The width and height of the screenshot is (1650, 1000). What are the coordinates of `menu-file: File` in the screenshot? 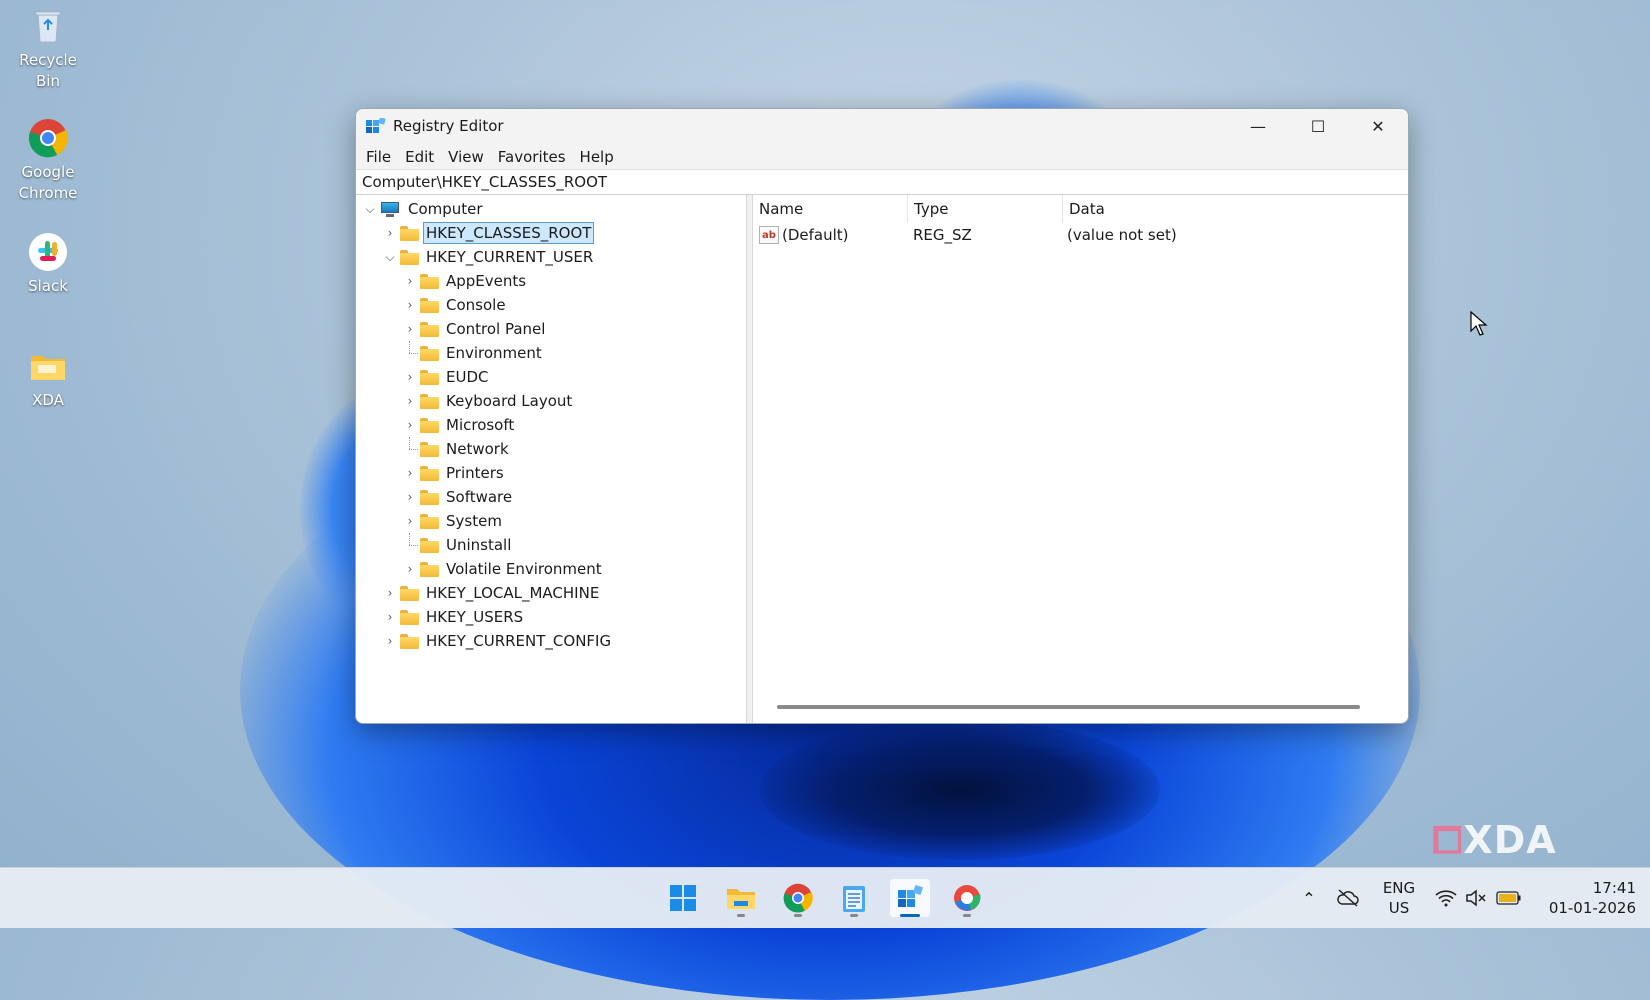 It's located at (378, 157).